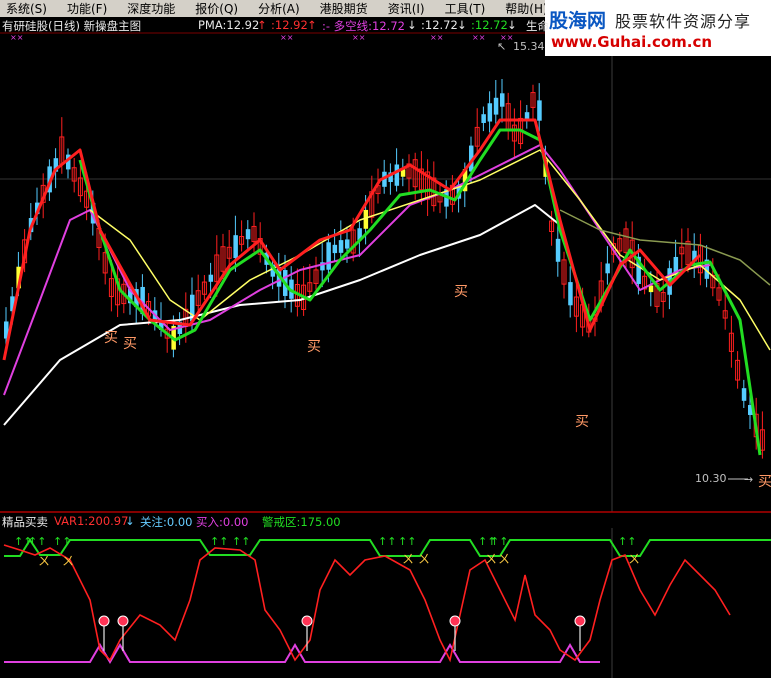 The width and height of the screenshot is (771, 678). I want to click on menu-item-7: 工具(T), so click(469, 8).